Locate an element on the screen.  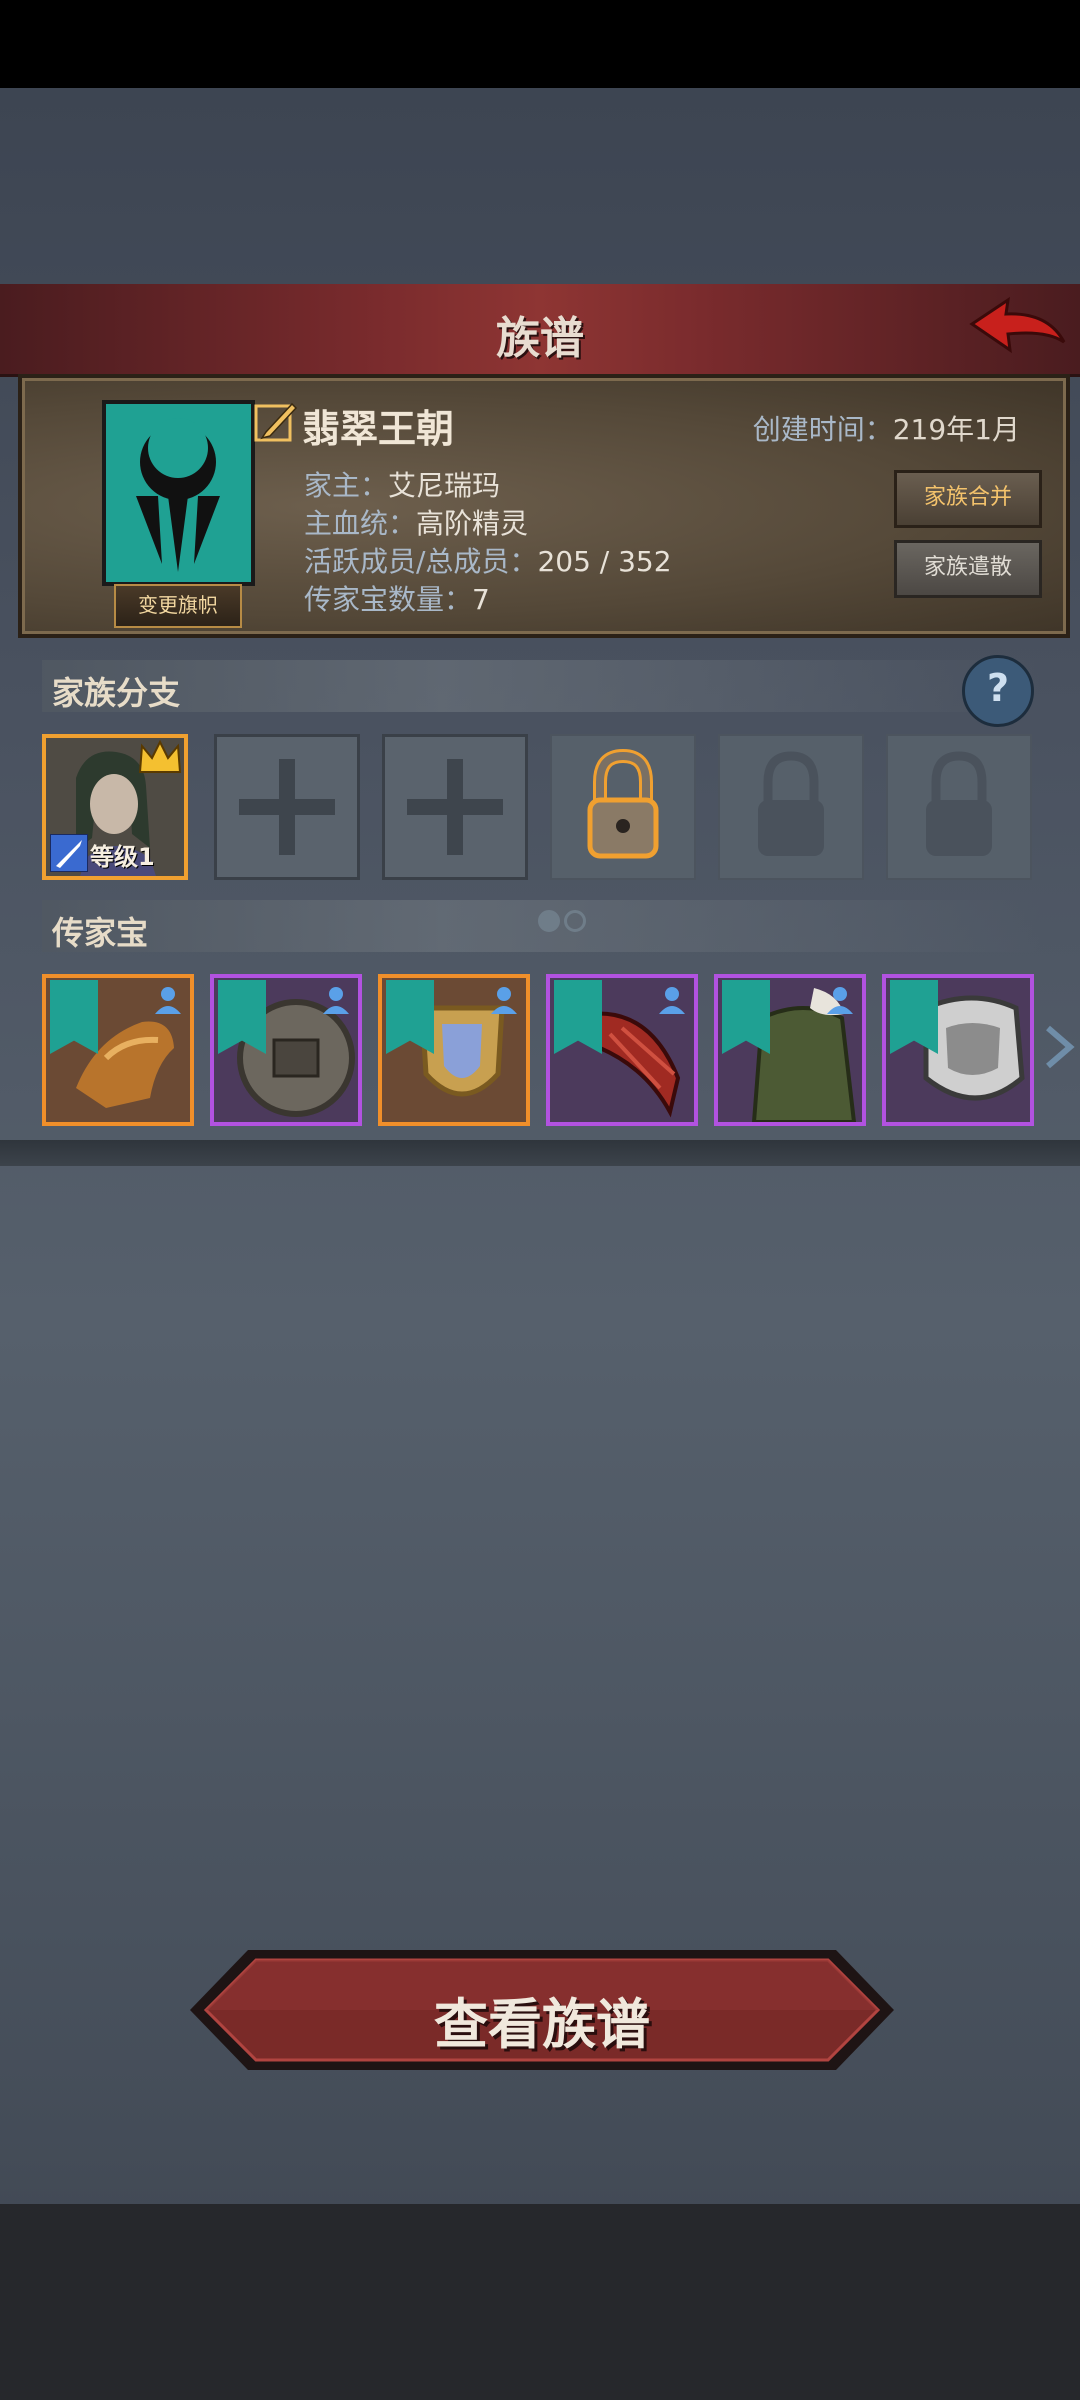
family-merge-button: 家族合并 is located at coordinates (968, 499).